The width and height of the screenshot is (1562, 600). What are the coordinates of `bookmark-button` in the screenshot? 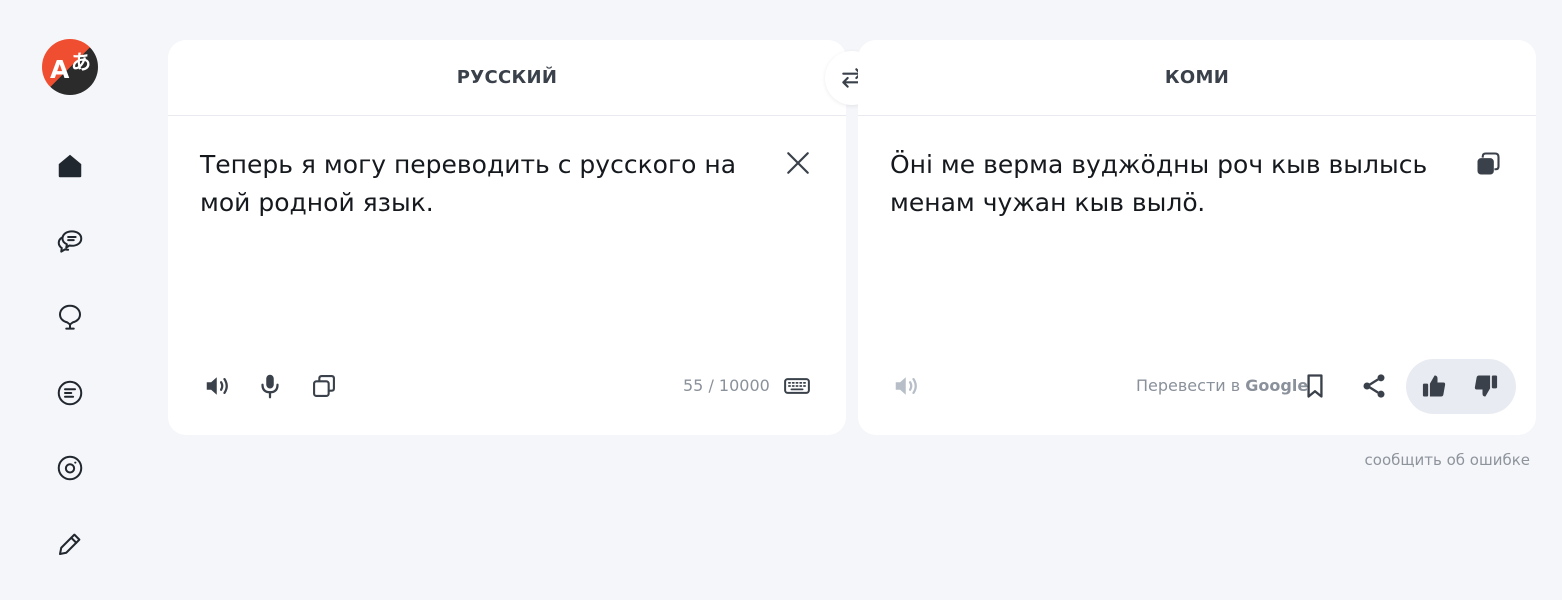 It's located at (1315, 386).